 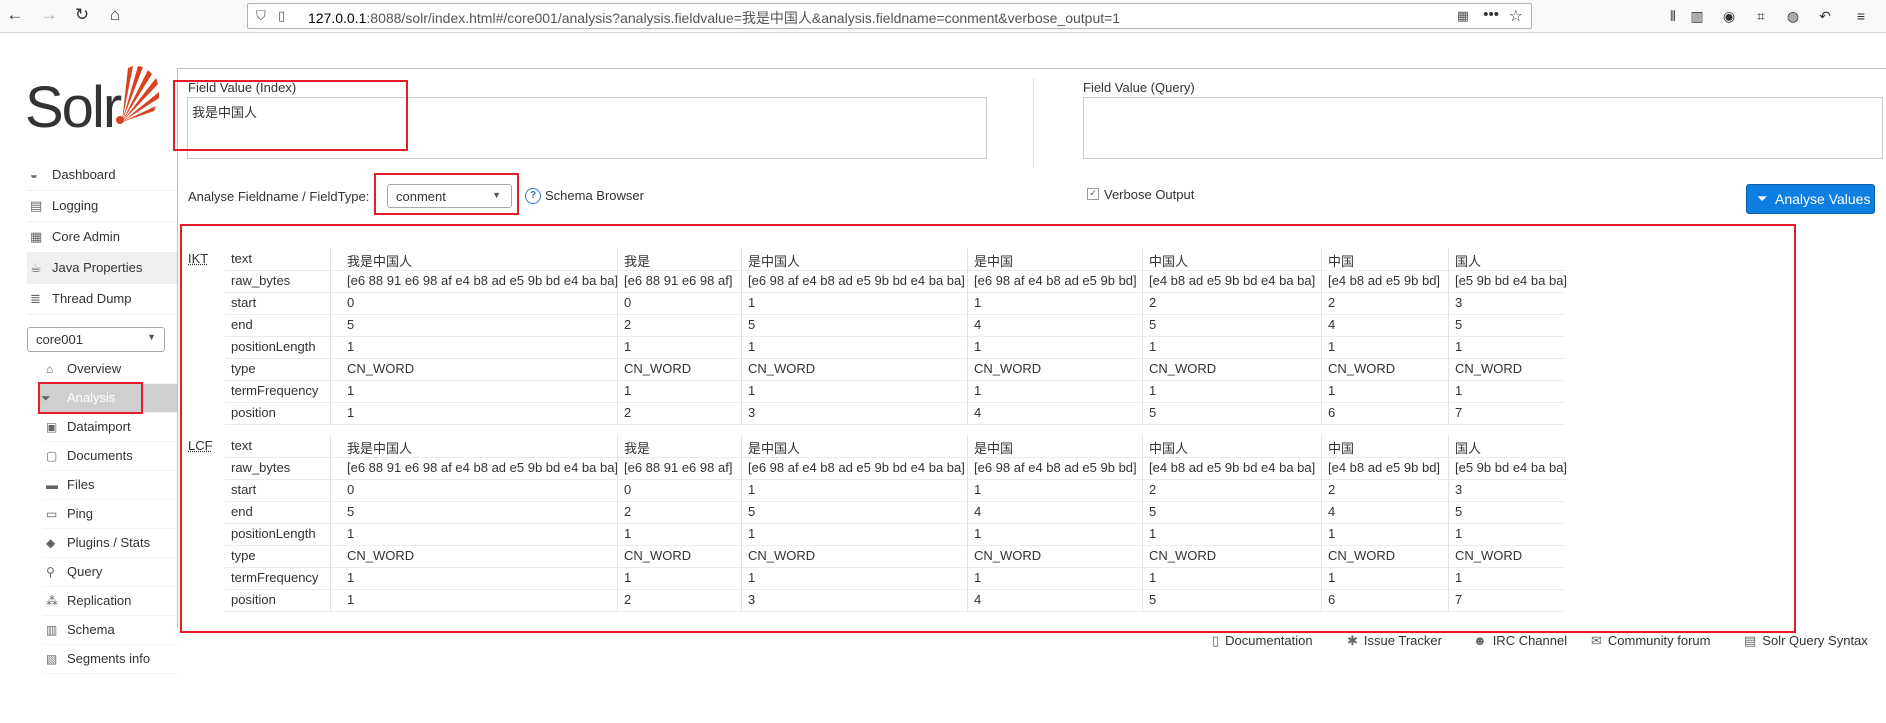 I want to click on magnifier-icon: ⚲, so click(x=50, y=572).